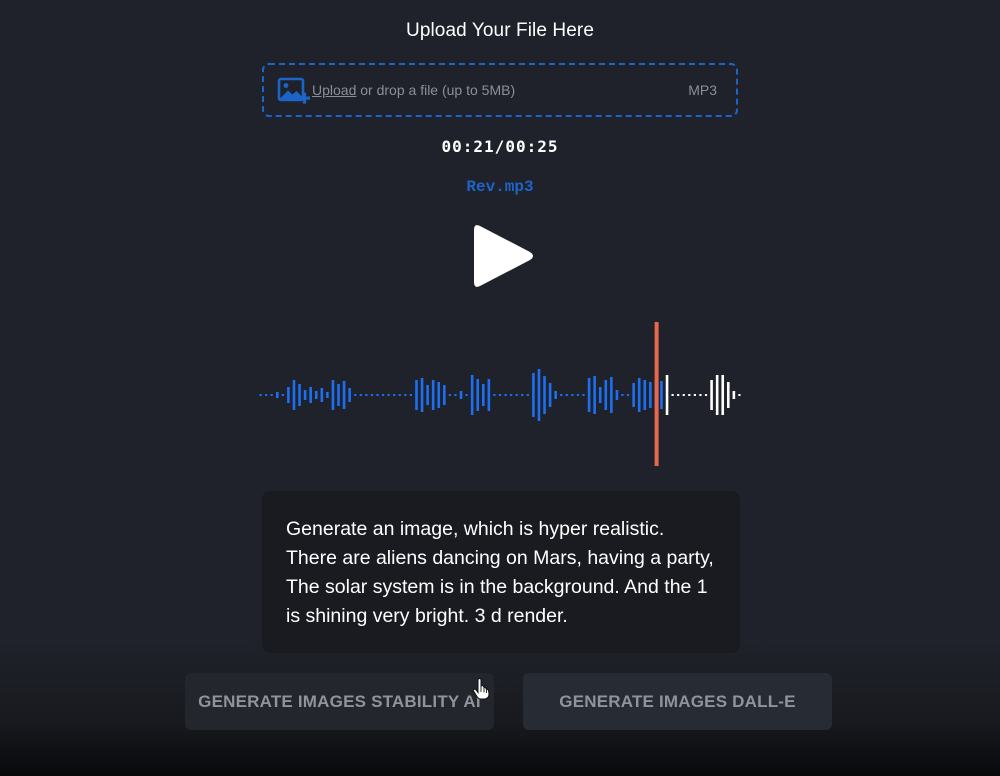  I want to click on play-button, so click(503, 256).